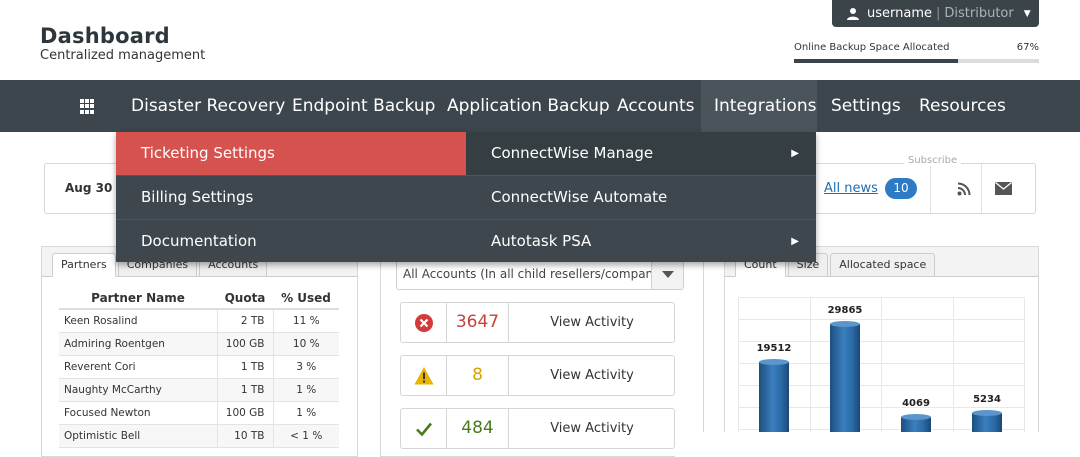 This screenshot has width=1080, height=457. I want to click on percent-used-cell: 10 %, so click(305, 344).